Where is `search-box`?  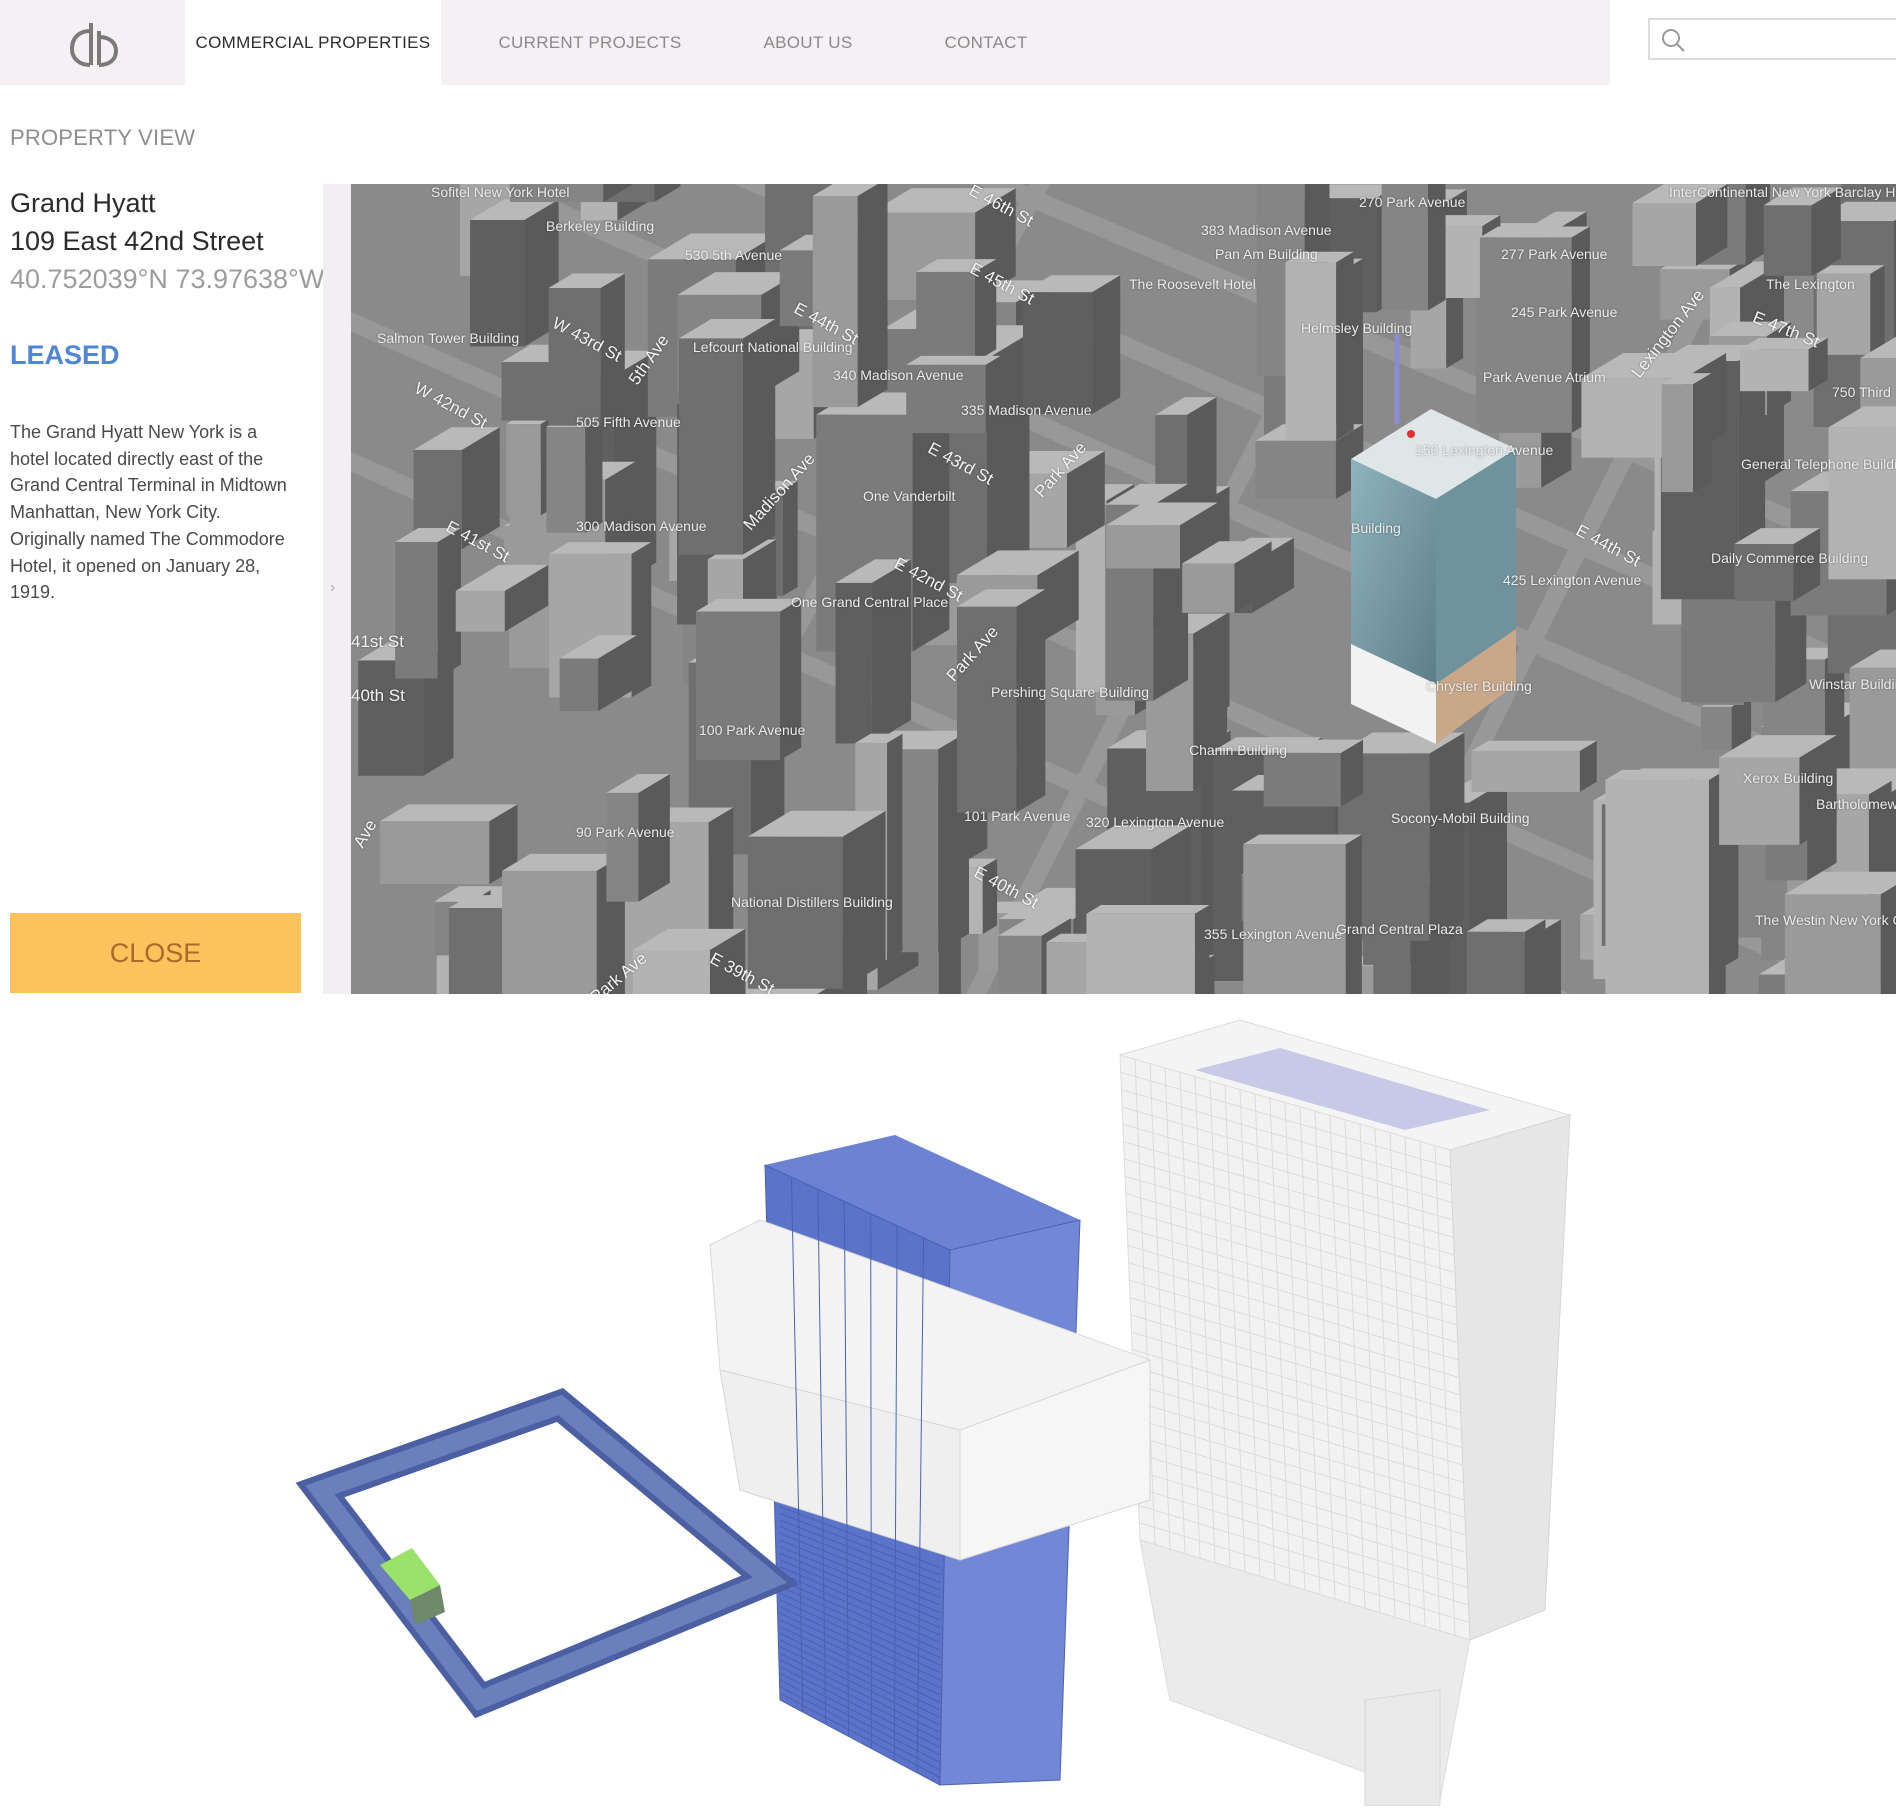 search-box is located at coordinates (1772, 39).